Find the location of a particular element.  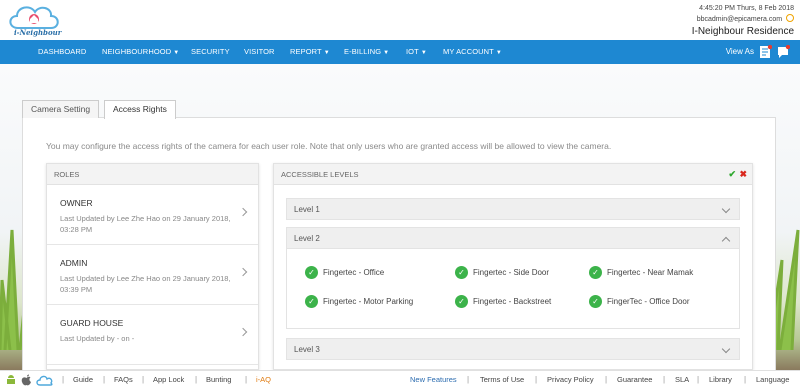

tab-access-rights: Access Rights is located at coordinates (140, 109).